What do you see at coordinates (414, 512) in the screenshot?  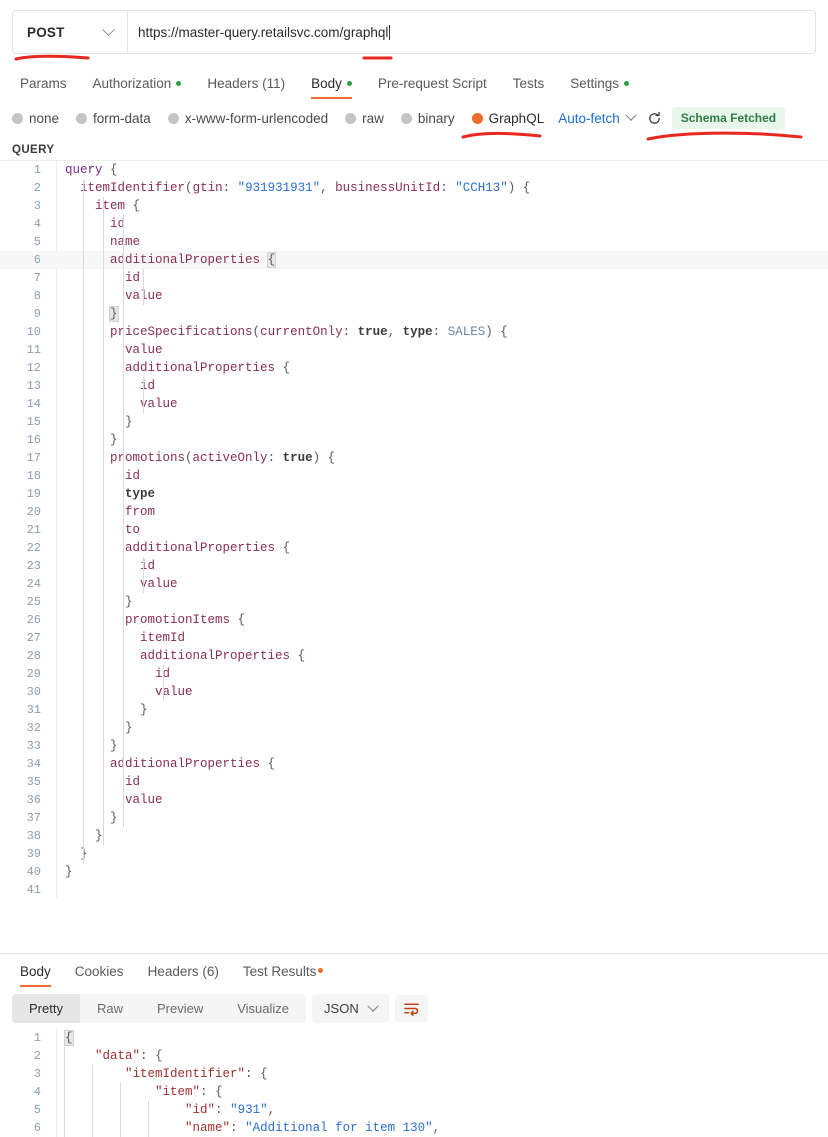 I see `code-line: 20 from` at bounding box center [414, 512].